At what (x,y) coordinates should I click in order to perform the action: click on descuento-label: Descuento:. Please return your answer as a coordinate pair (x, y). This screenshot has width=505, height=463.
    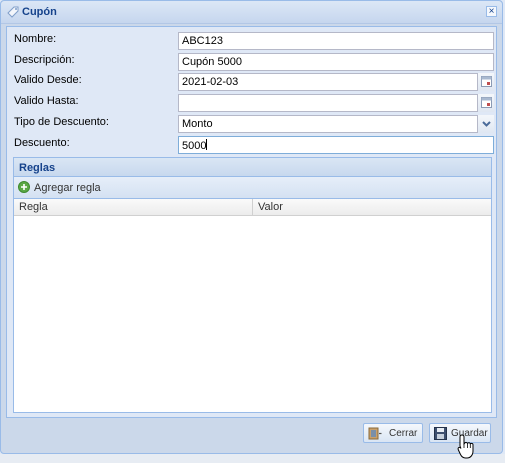
    Looking at the image, I should click on (42, 143).